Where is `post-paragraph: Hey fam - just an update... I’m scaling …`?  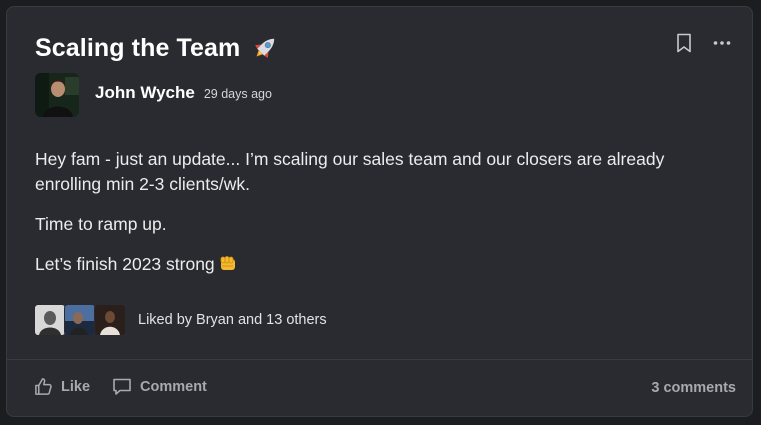 post-paragraph: Hey fam - just an update... I’m scaling … is located at coordinates (350, 171).